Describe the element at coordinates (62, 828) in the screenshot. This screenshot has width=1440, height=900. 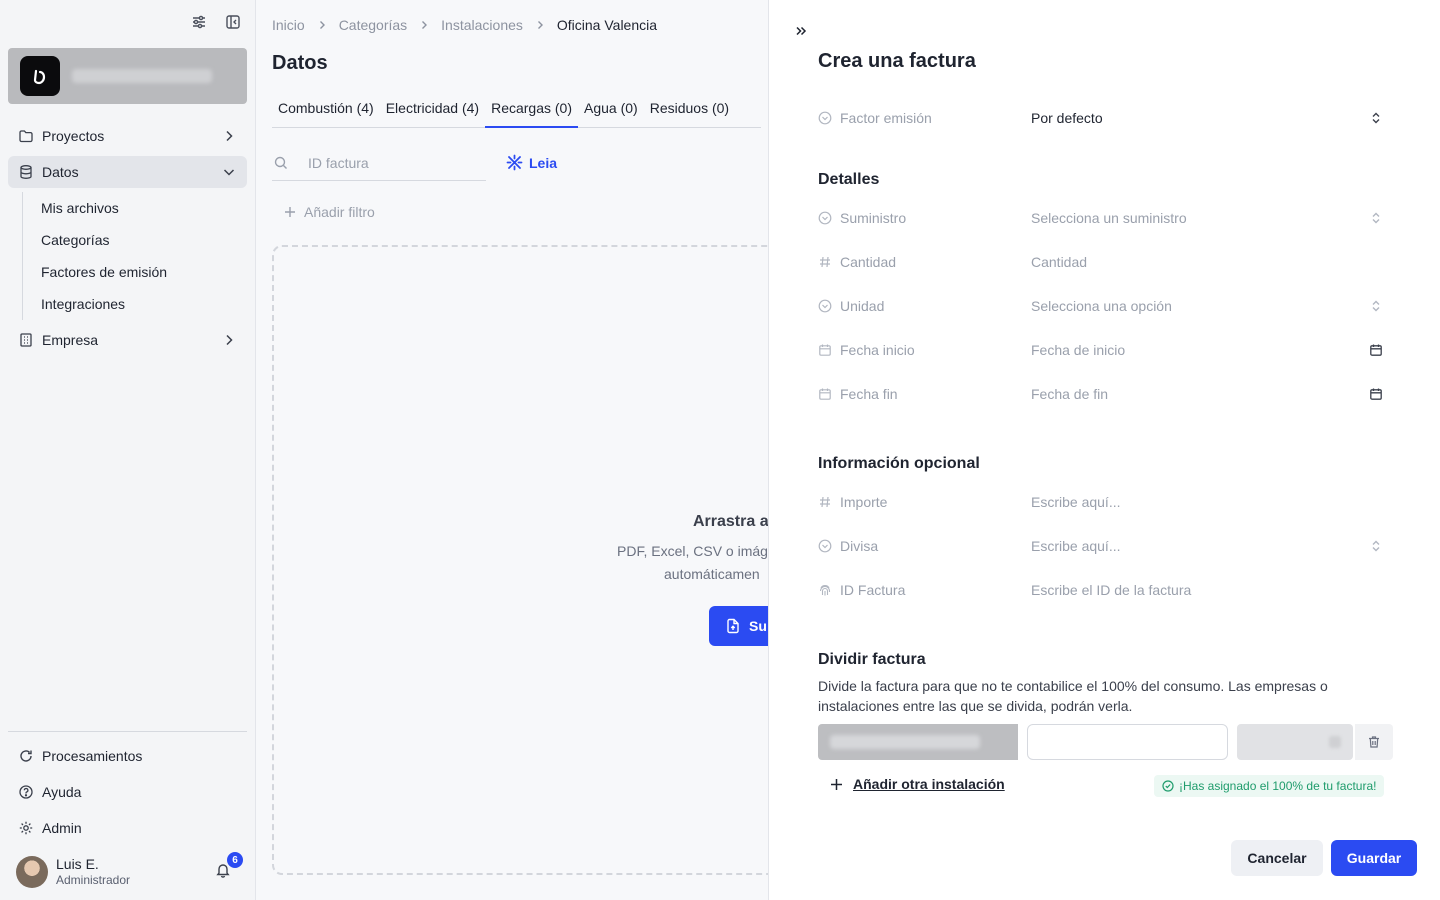
I see `nav-label: Admin` at that location.